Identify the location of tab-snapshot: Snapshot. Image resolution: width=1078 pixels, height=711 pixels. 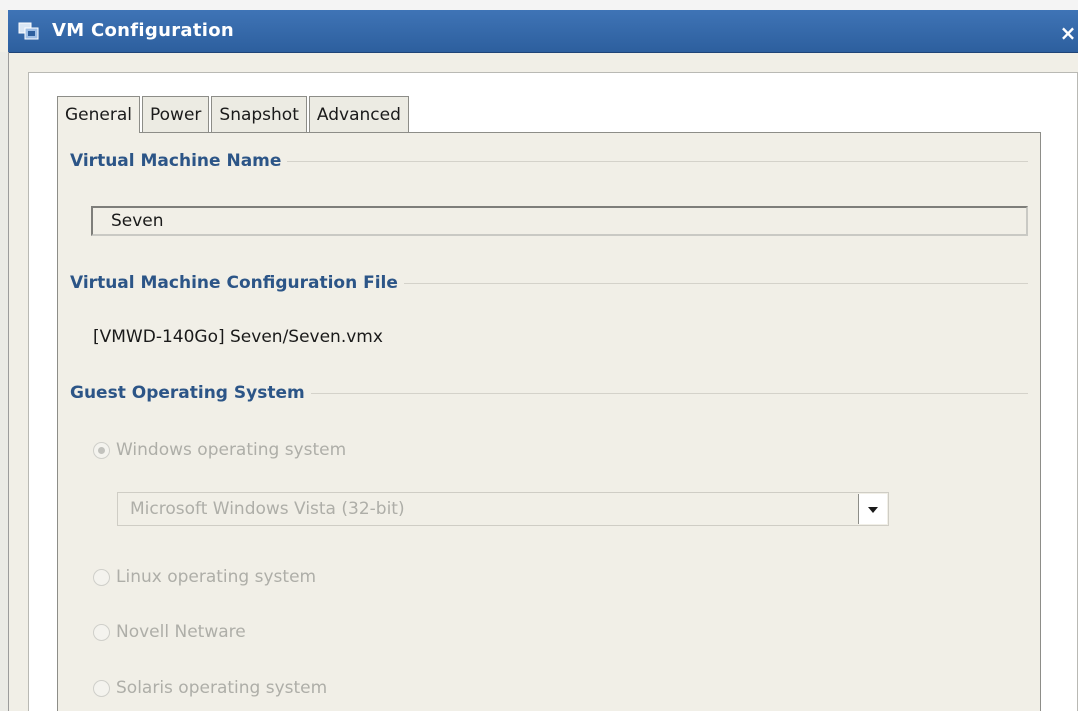
(259, 114).